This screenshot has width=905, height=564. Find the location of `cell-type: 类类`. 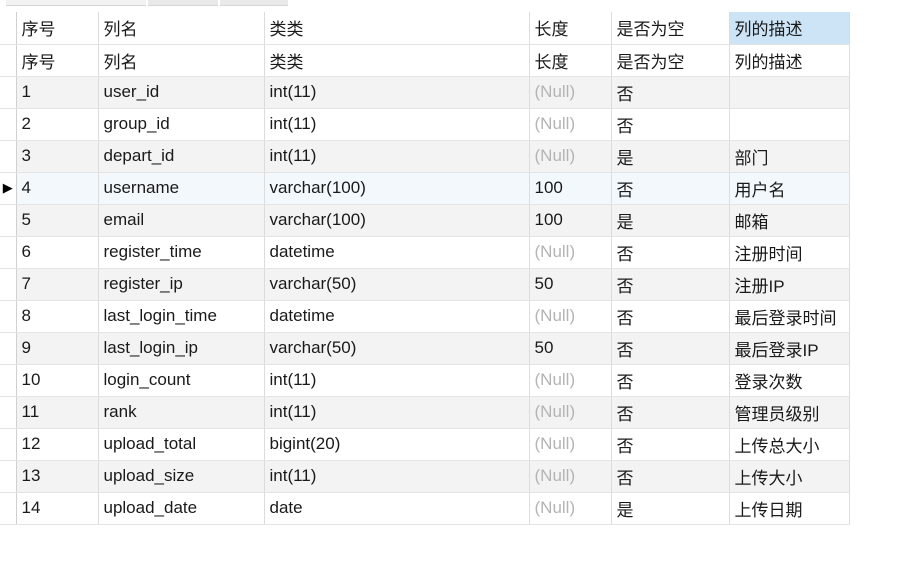

cell-type: 类类 is located at coordinates (397, 60).